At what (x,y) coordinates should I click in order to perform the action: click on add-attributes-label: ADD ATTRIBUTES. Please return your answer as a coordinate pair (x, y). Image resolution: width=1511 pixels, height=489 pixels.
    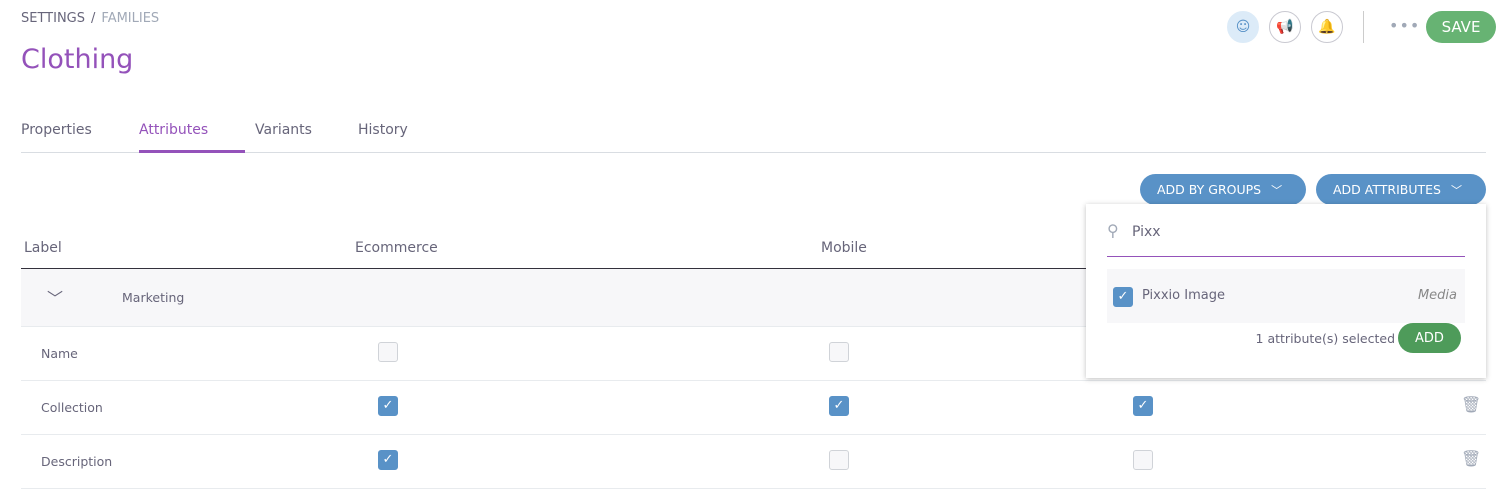
    Looking at the image, I should click on (1387, 189).